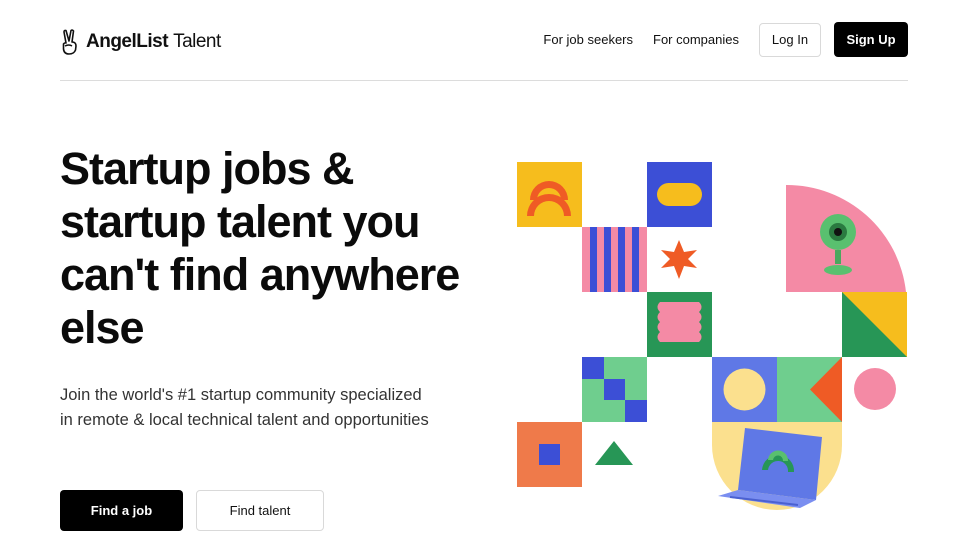 This screenshot has width=970, height=545. I want to click on find-job-button: Find a job, so click(121, 510).